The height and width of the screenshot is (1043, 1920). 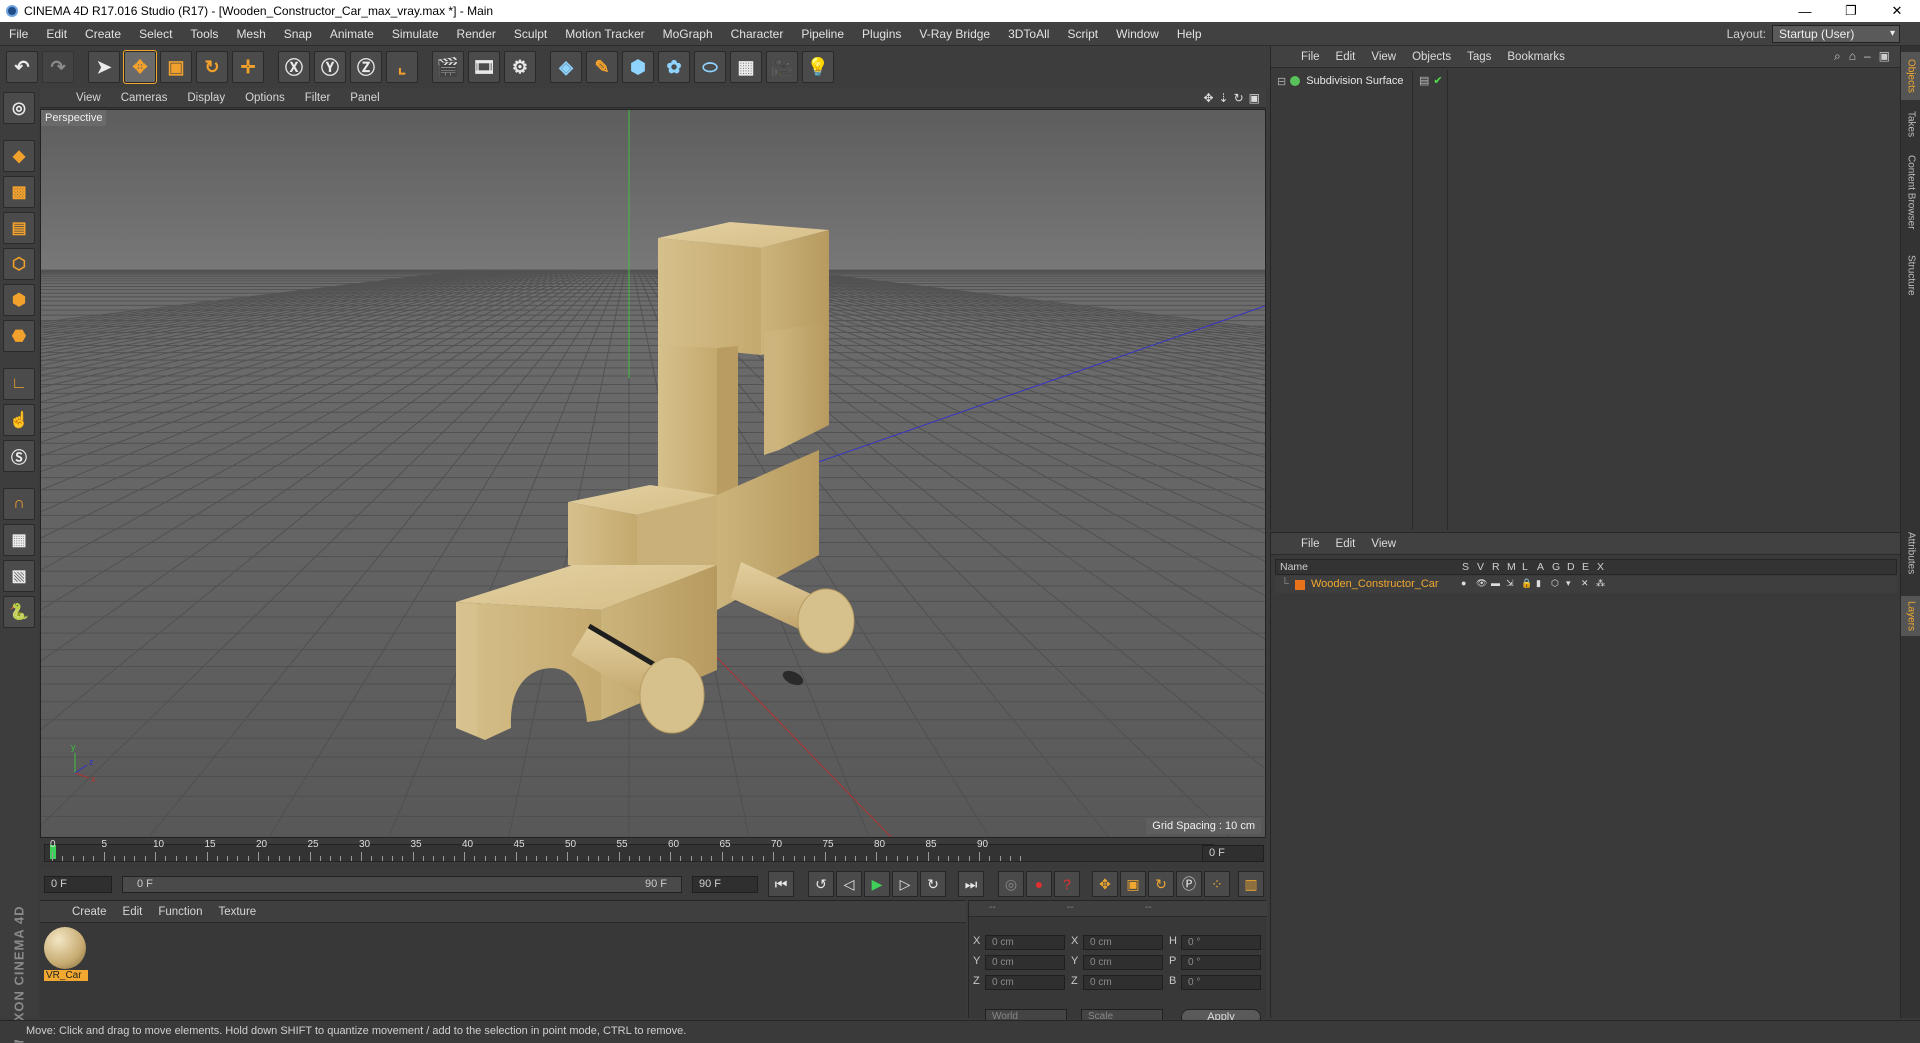 I want to click on collapse-icon: –, so click(x=1867, y=56).